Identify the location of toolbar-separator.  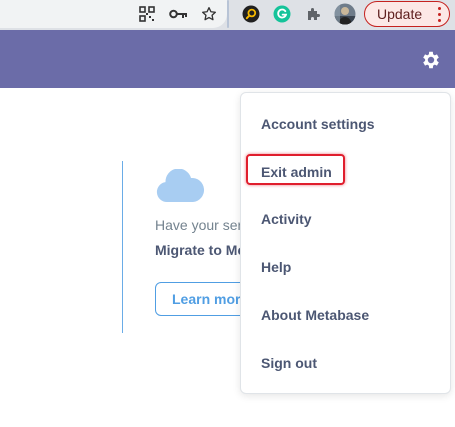
(228, 14).